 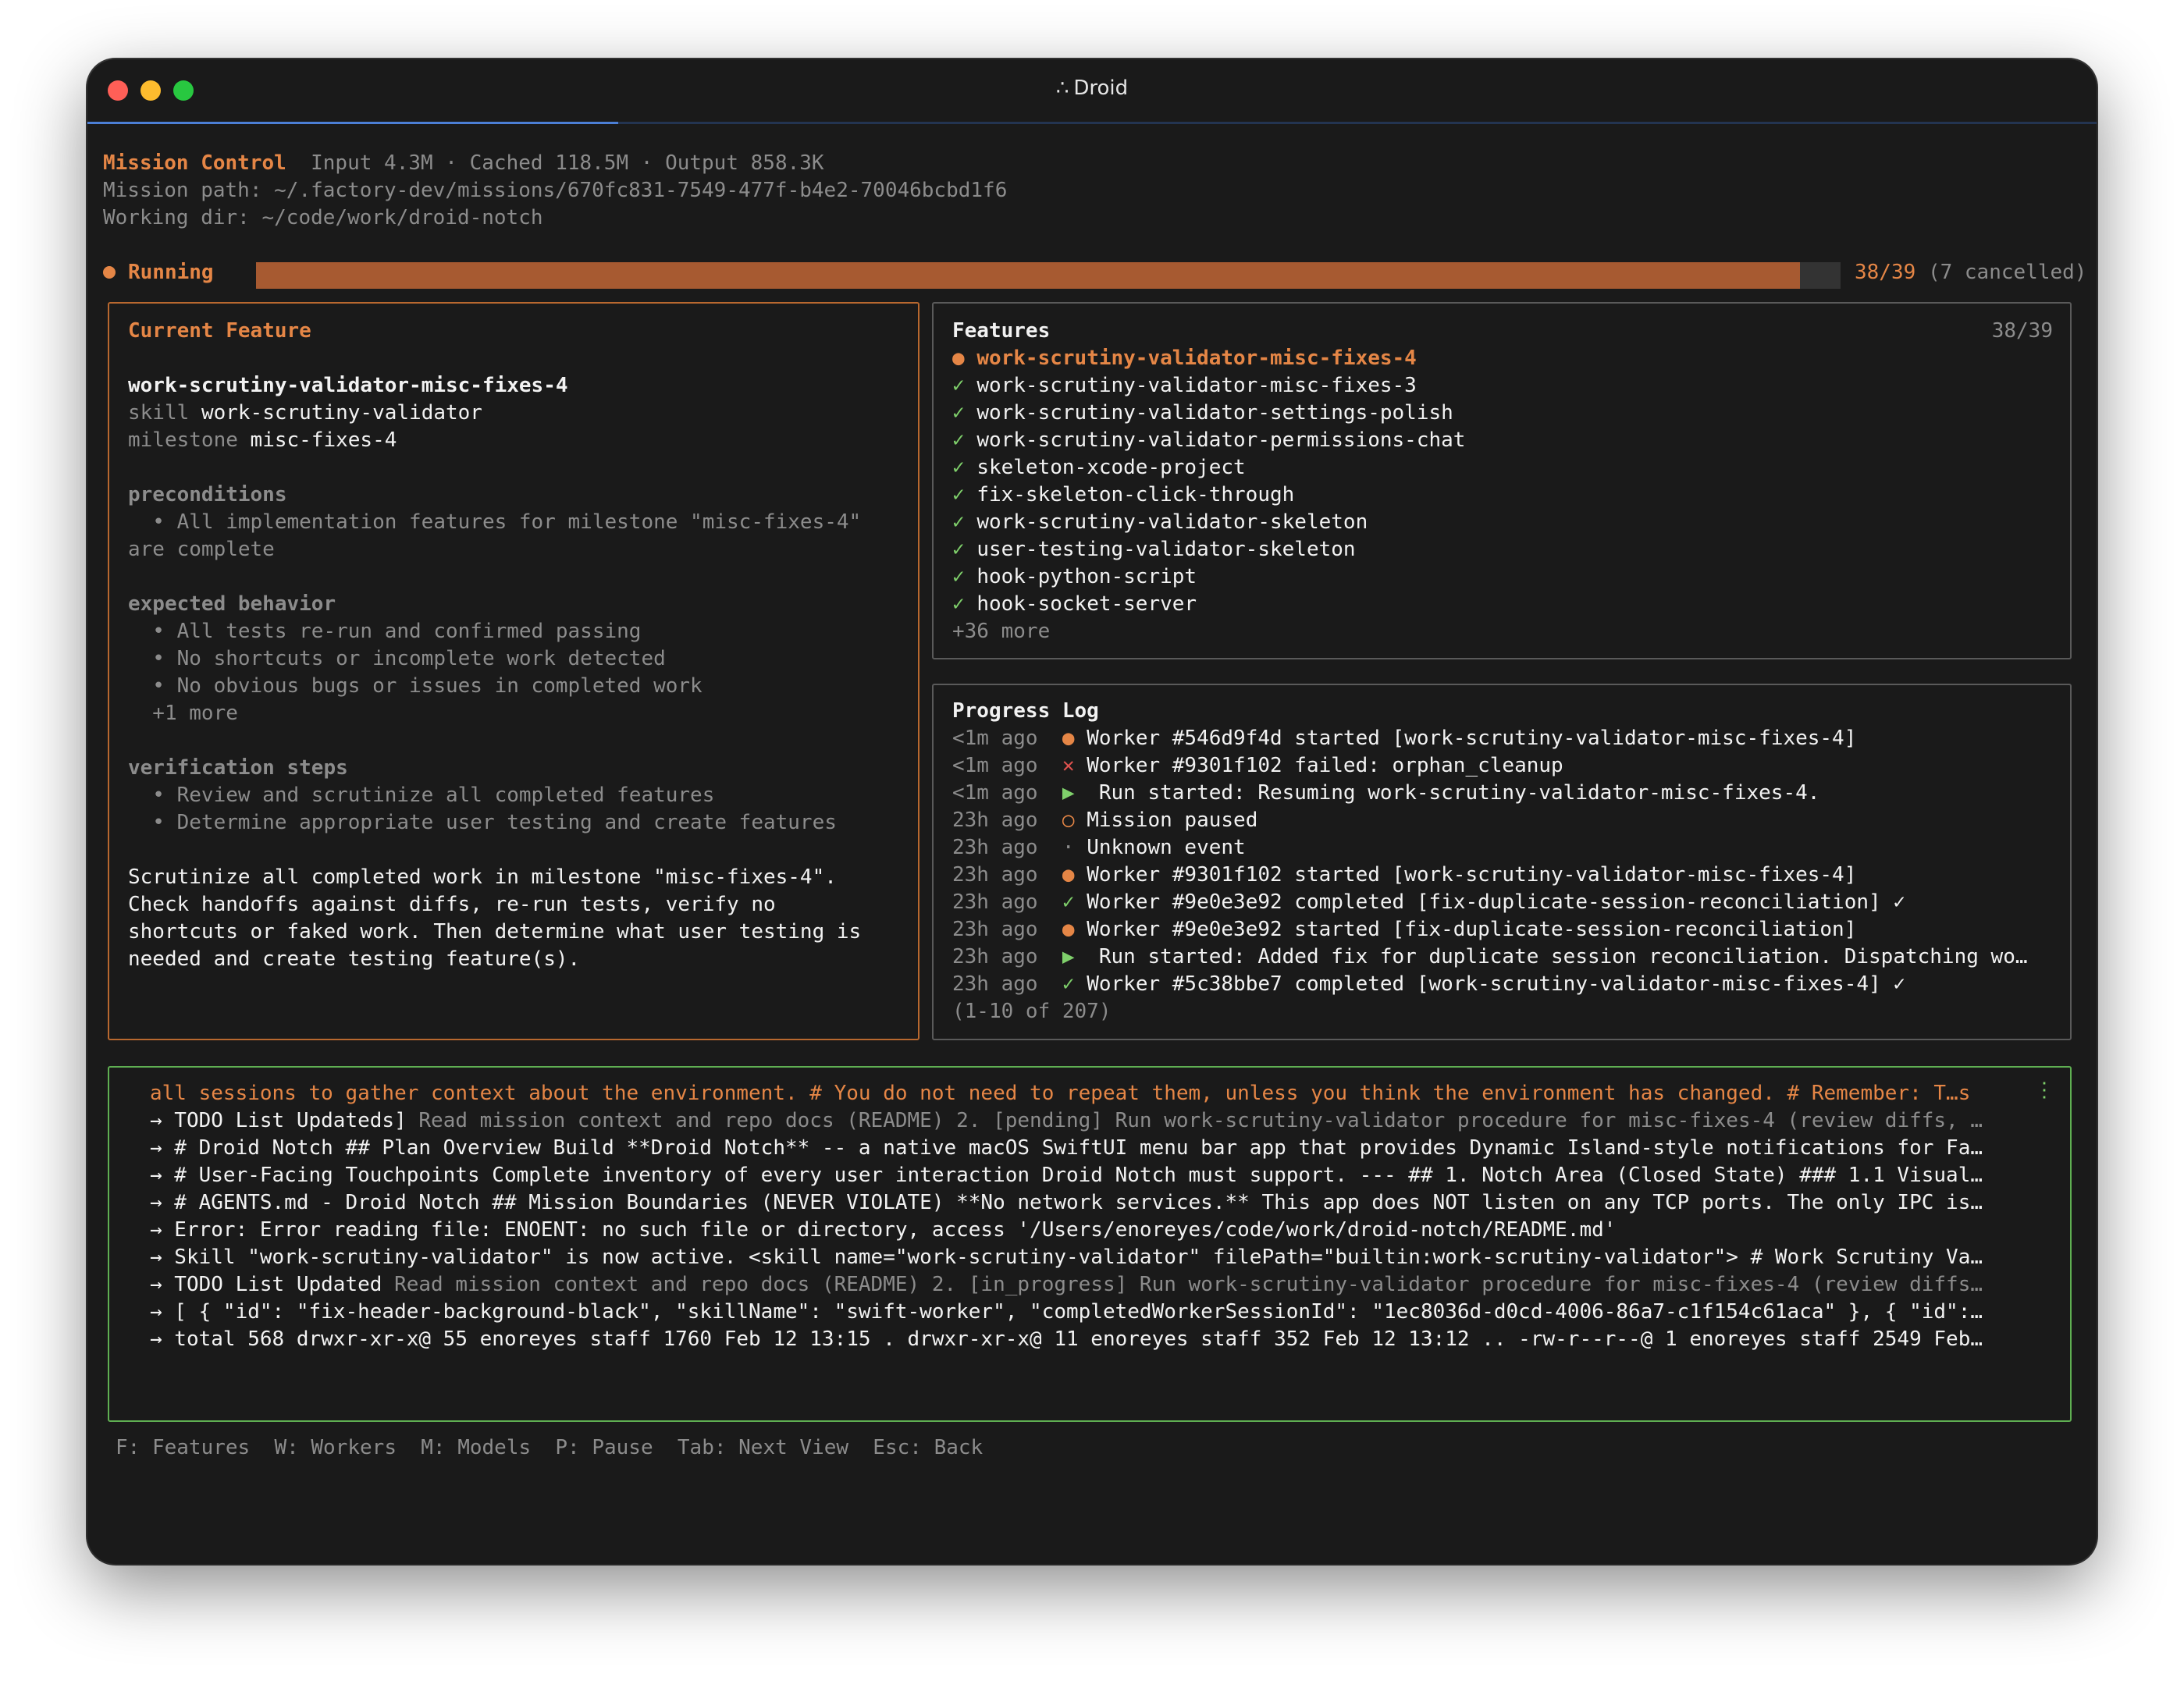 I want to click on log-status-icon: ○, so click(x=1068, y=820).